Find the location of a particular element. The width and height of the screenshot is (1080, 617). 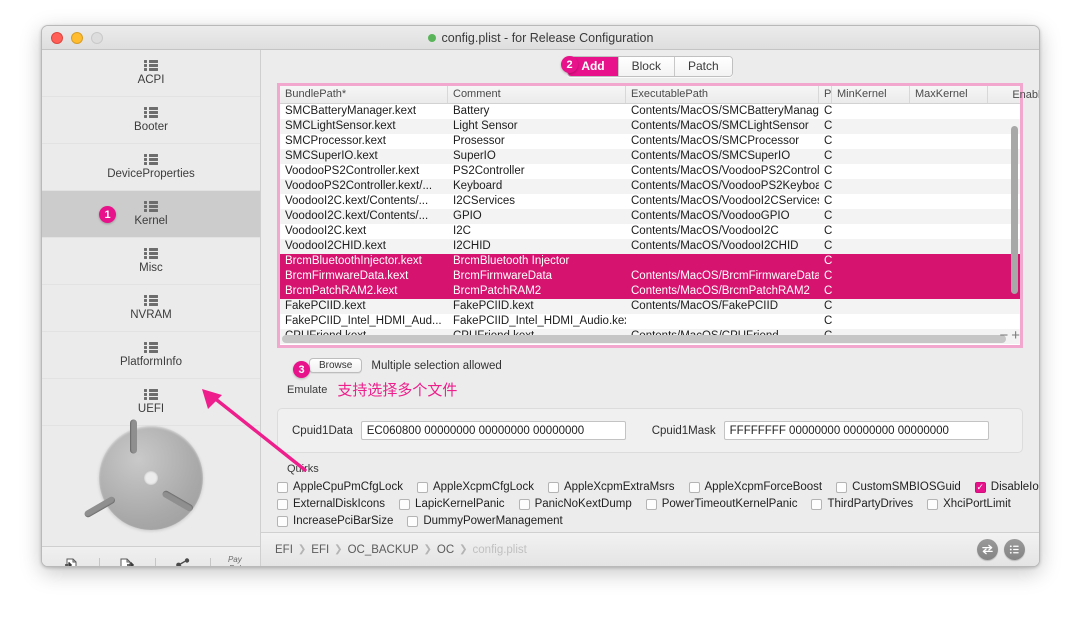

quirk-label: AppleXcpmForceBoost is located at coordinates (763, 487).